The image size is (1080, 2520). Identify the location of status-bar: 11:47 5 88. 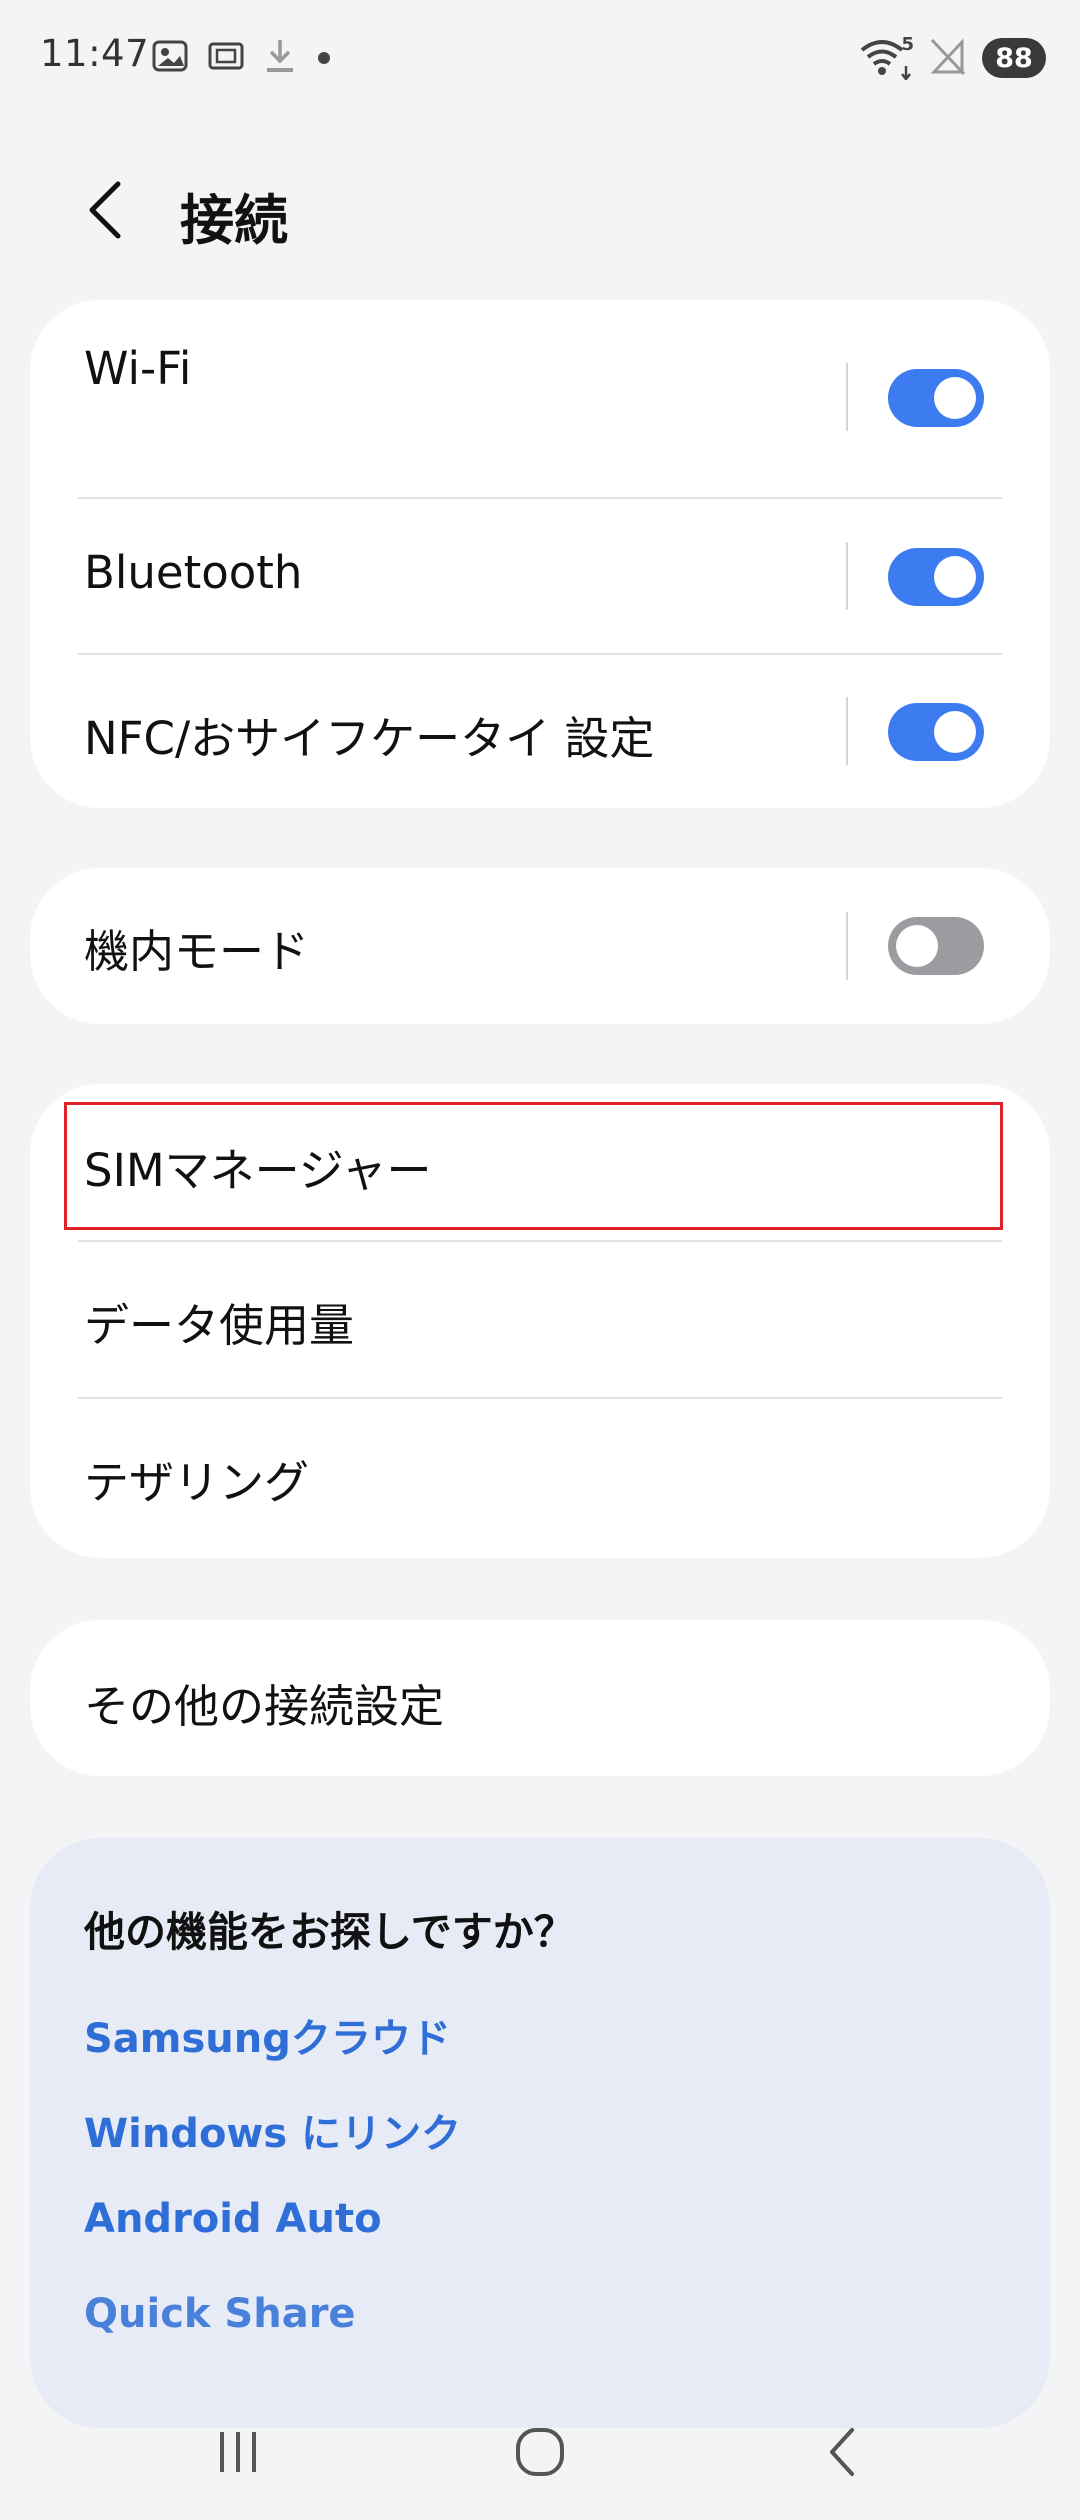
(540, 55).